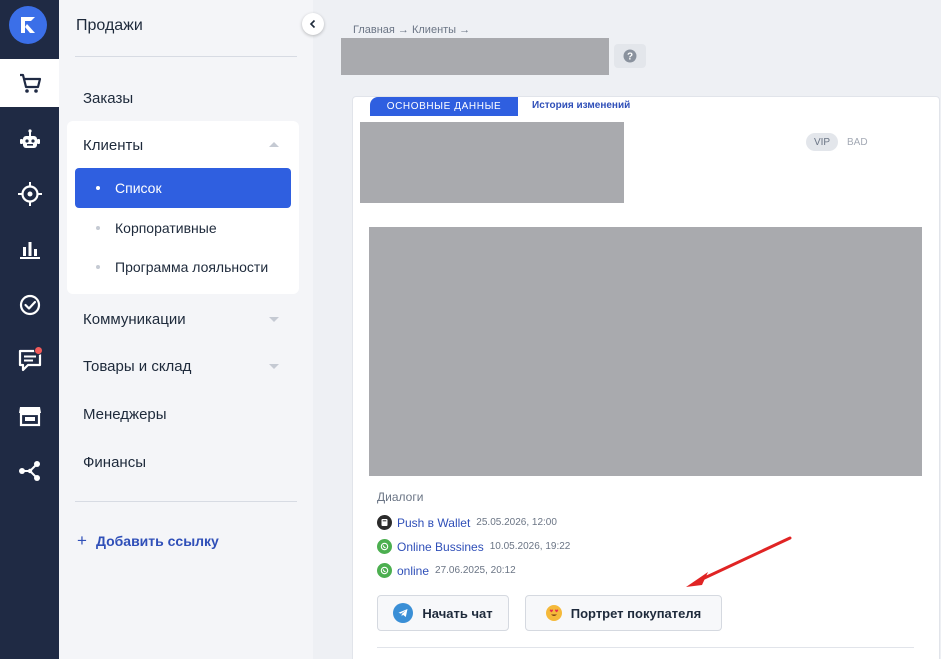 The width and height of the screenshot is (941, 659). Describe the element at coordinates (475, 570) in the screenshot. I see `dialog-time: 27.06.2025, 20:12` at that location.